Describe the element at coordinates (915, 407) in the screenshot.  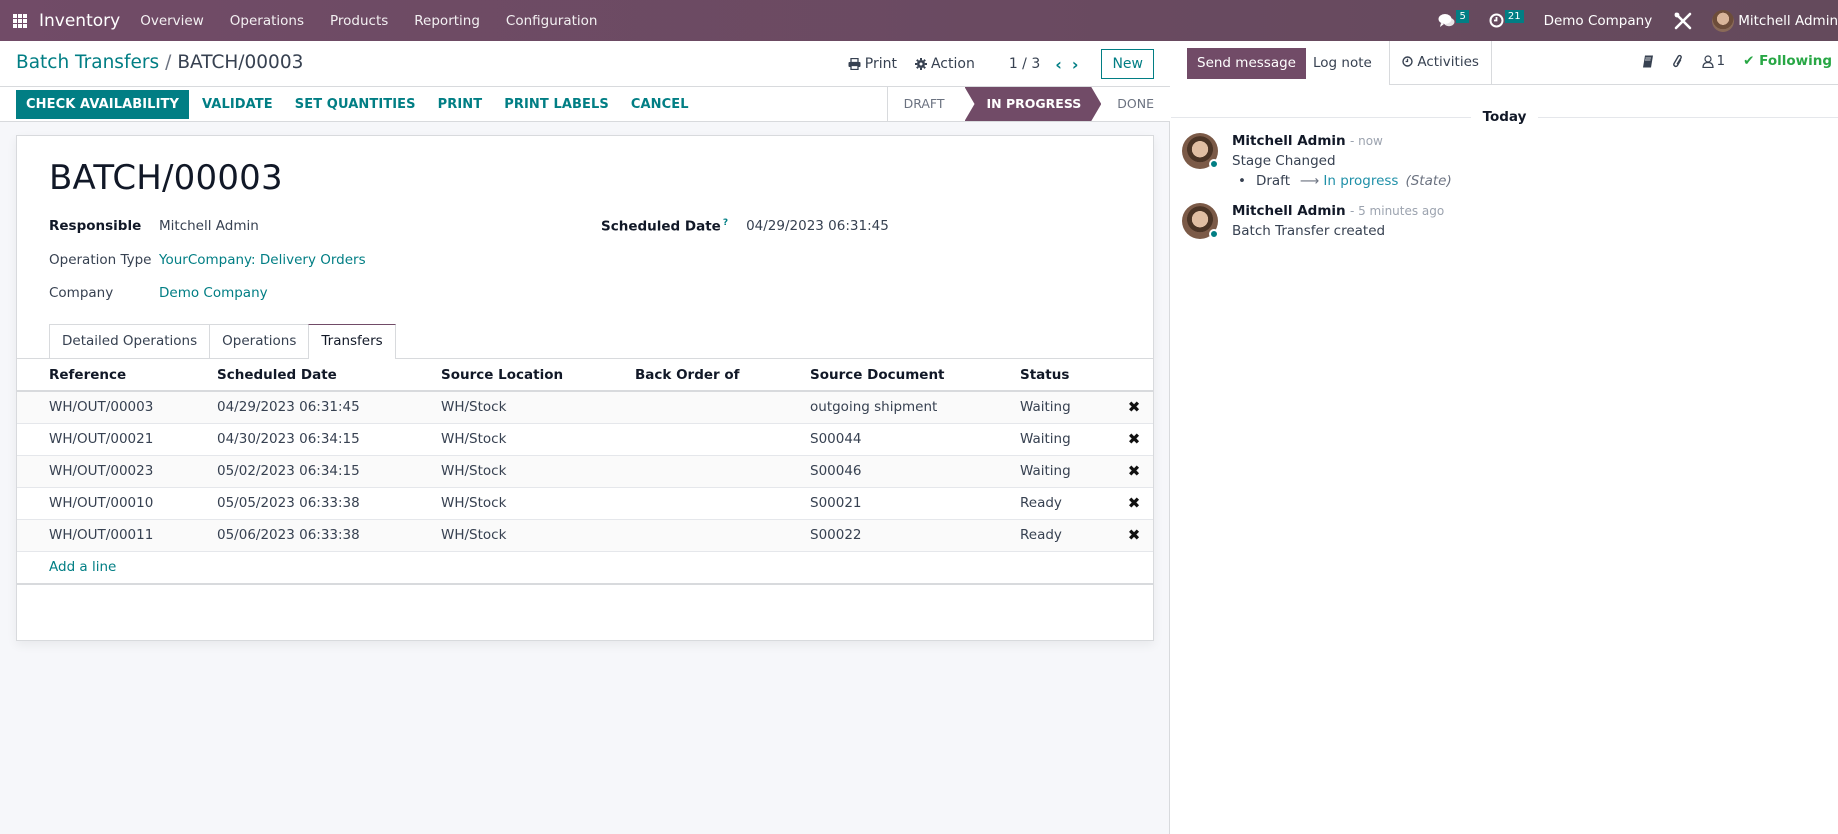
I see `cell-source-document: outgoing shipment` at that location.